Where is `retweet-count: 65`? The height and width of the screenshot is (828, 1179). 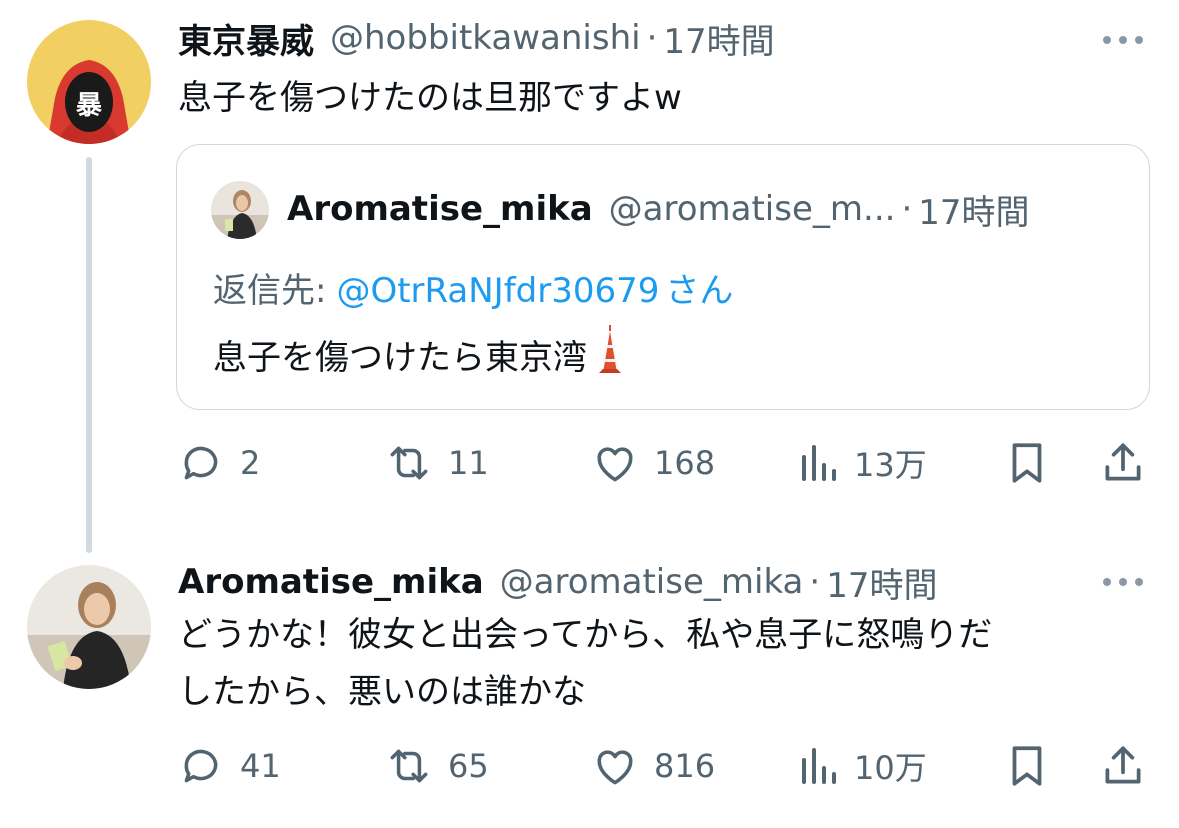
retweet-count: 65 is located at coordinates (468, 766).